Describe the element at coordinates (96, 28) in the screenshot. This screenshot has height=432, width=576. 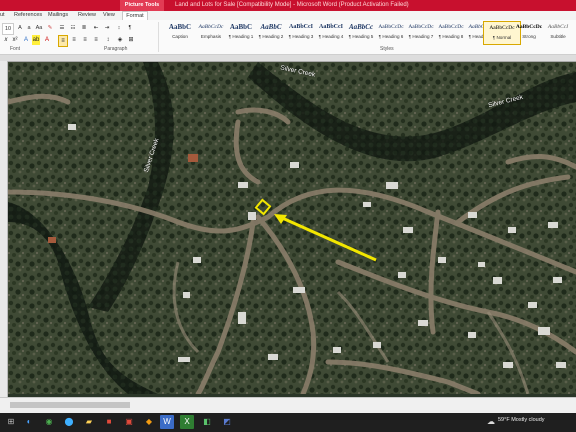
I see `decrease-indent-icon: ⇤` at that location.